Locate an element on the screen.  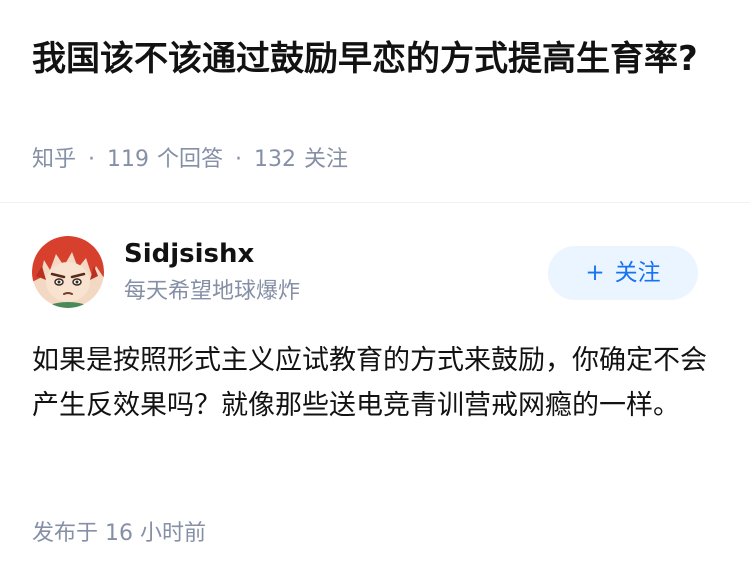
follow-button: + 关注 is located at coordinates (623, 273).